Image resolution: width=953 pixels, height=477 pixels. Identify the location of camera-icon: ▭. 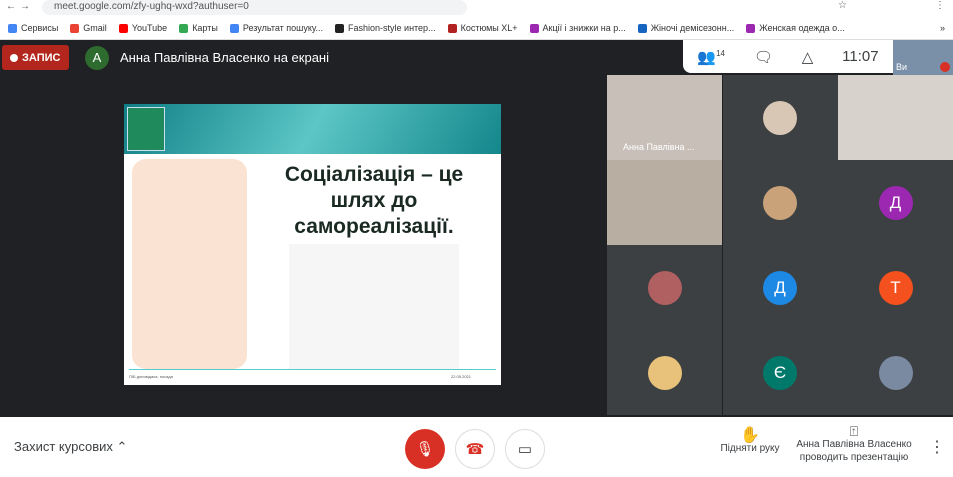
(525, 449).